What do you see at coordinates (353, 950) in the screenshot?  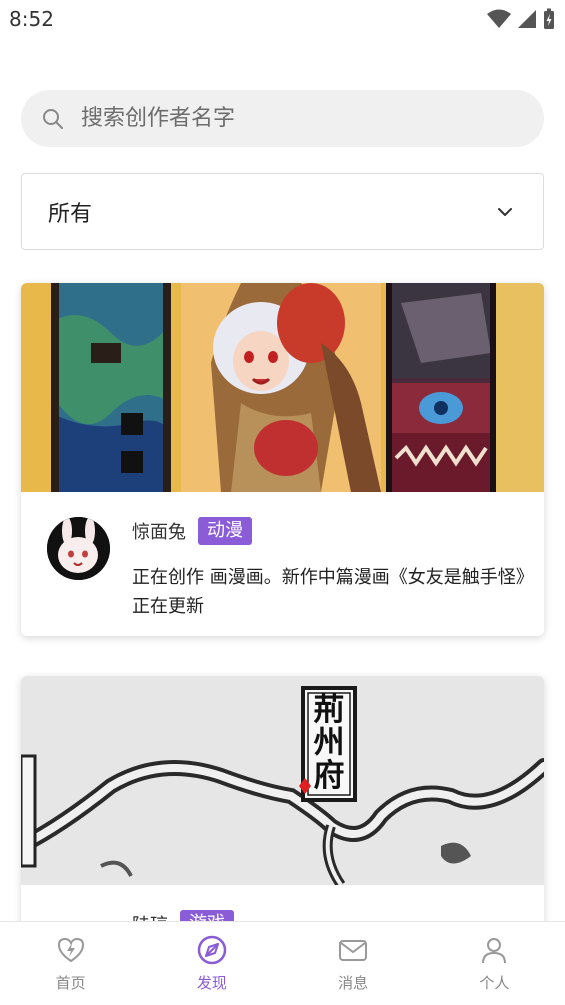 I see `mail-icon` at bounding box center [353, 950].